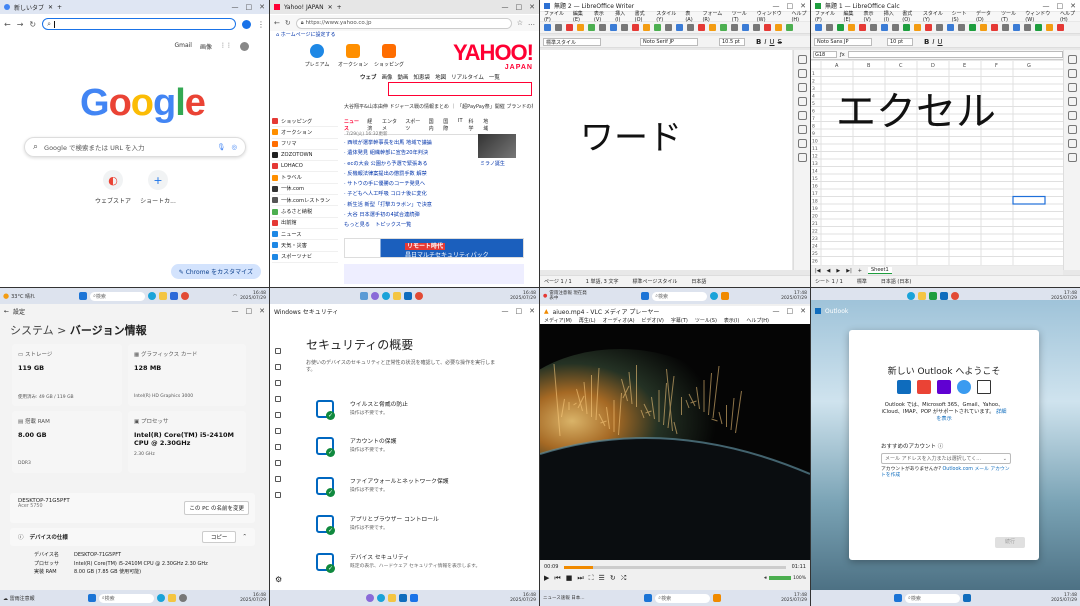  Describe the element at coordinates (305, 201) in the screenshot. I see `sidebar-item: 一休.comレストラン` at that location.